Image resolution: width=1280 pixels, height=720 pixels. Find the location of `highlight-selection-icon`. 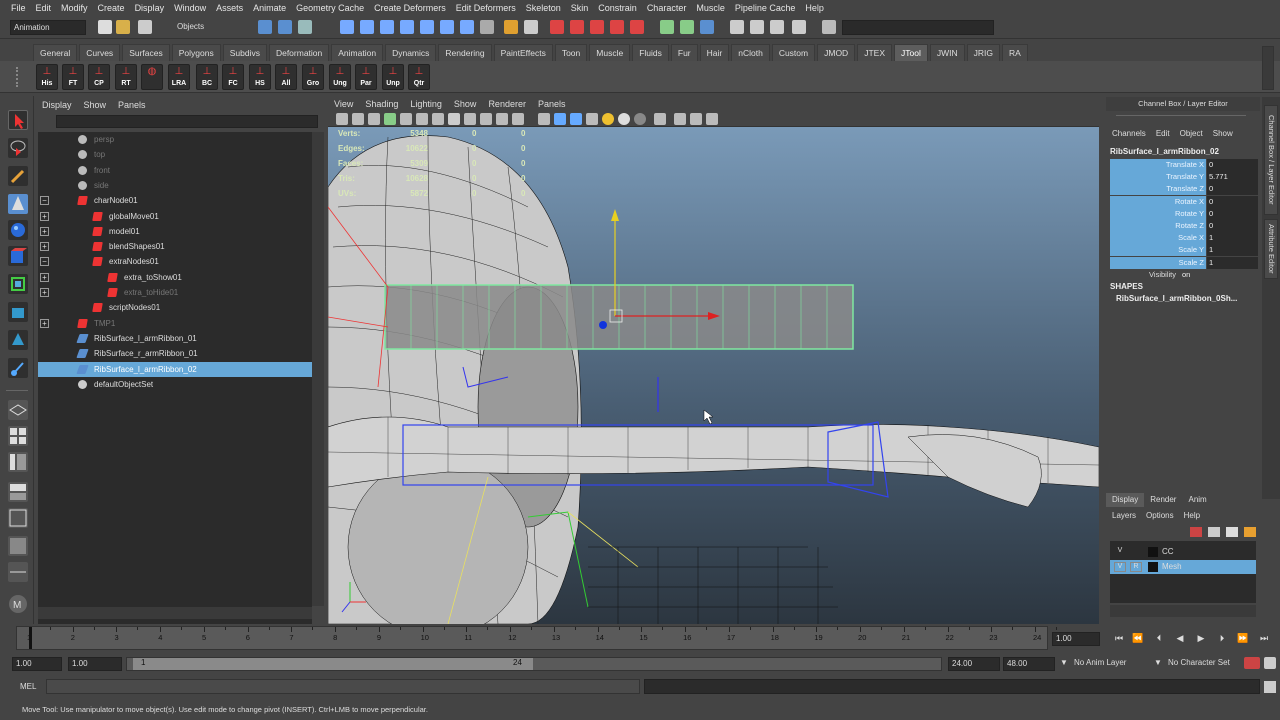

highlight-selection-icon is located at coordinates (531, 27).